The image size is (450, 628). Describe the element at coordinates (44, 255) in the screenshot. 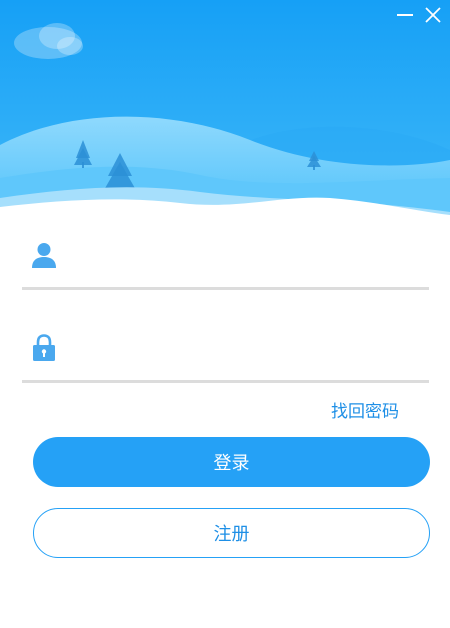

I see `user-icon` at that location.